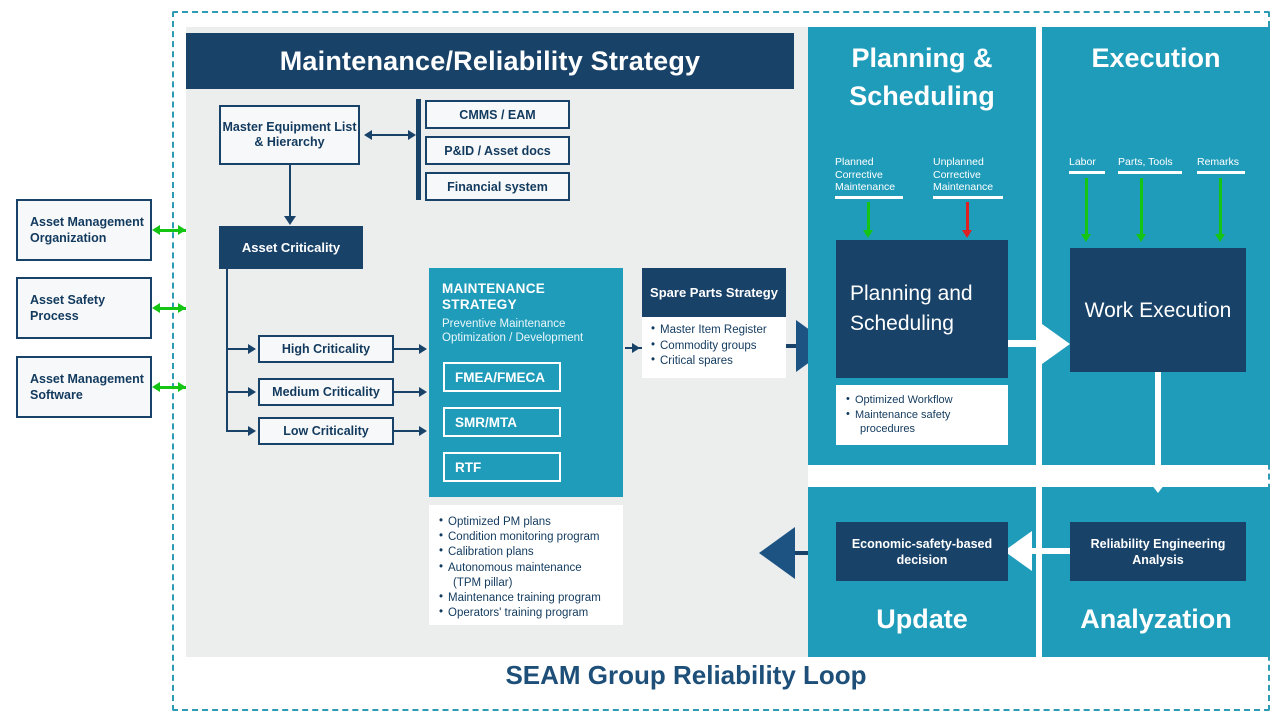 This screenshot has height=719, width=1280. Describe the element at coordinates (326, 431) in the screenshot. I see `criticality-box-low: Low Criticality` at that location.